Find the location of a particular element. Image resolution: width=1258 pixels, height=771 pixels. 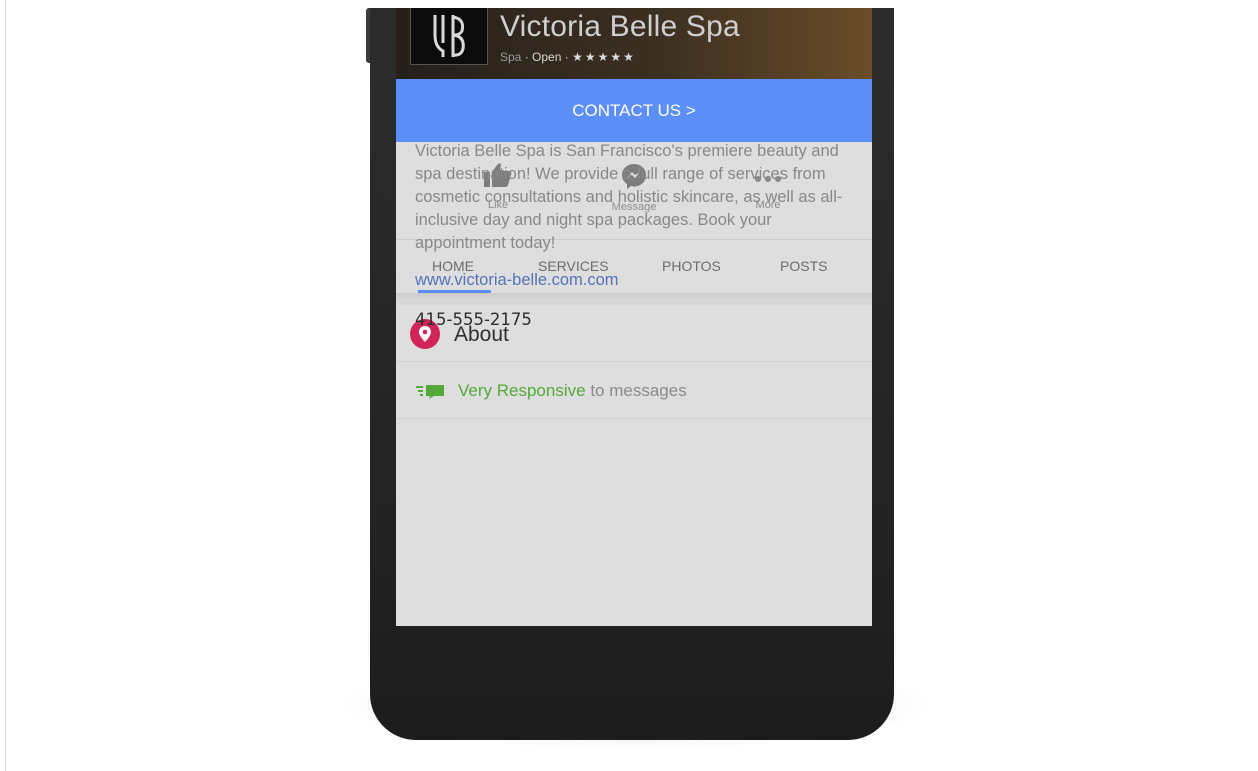

page-logo is located at coordinates (449, 36).